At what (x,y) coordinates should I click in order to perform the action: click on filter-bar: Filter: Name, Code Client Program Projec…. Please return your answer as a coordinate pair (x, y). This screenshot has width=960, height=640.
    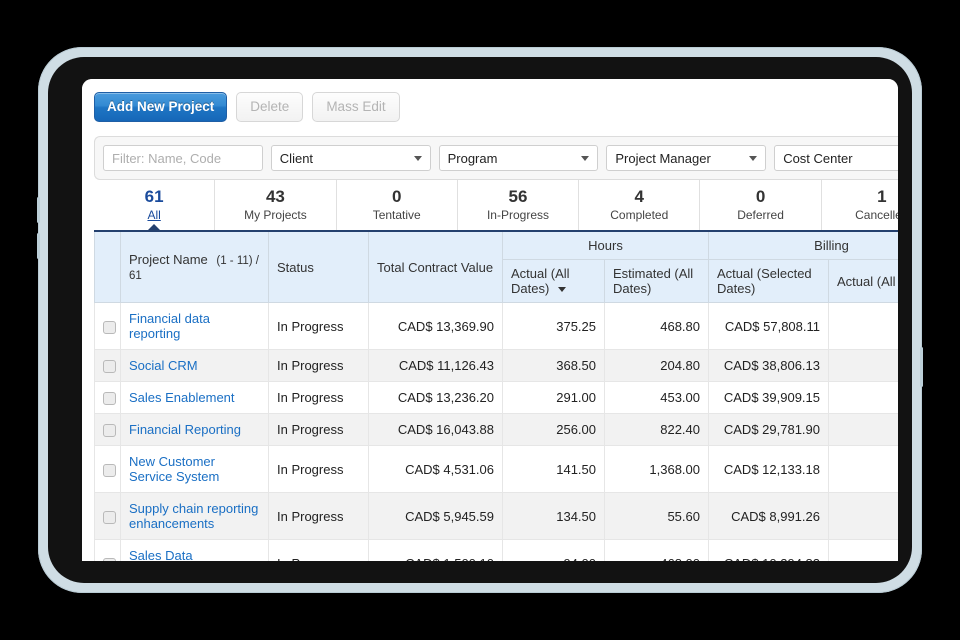
    Looking at the image, I should click on (496, 158).